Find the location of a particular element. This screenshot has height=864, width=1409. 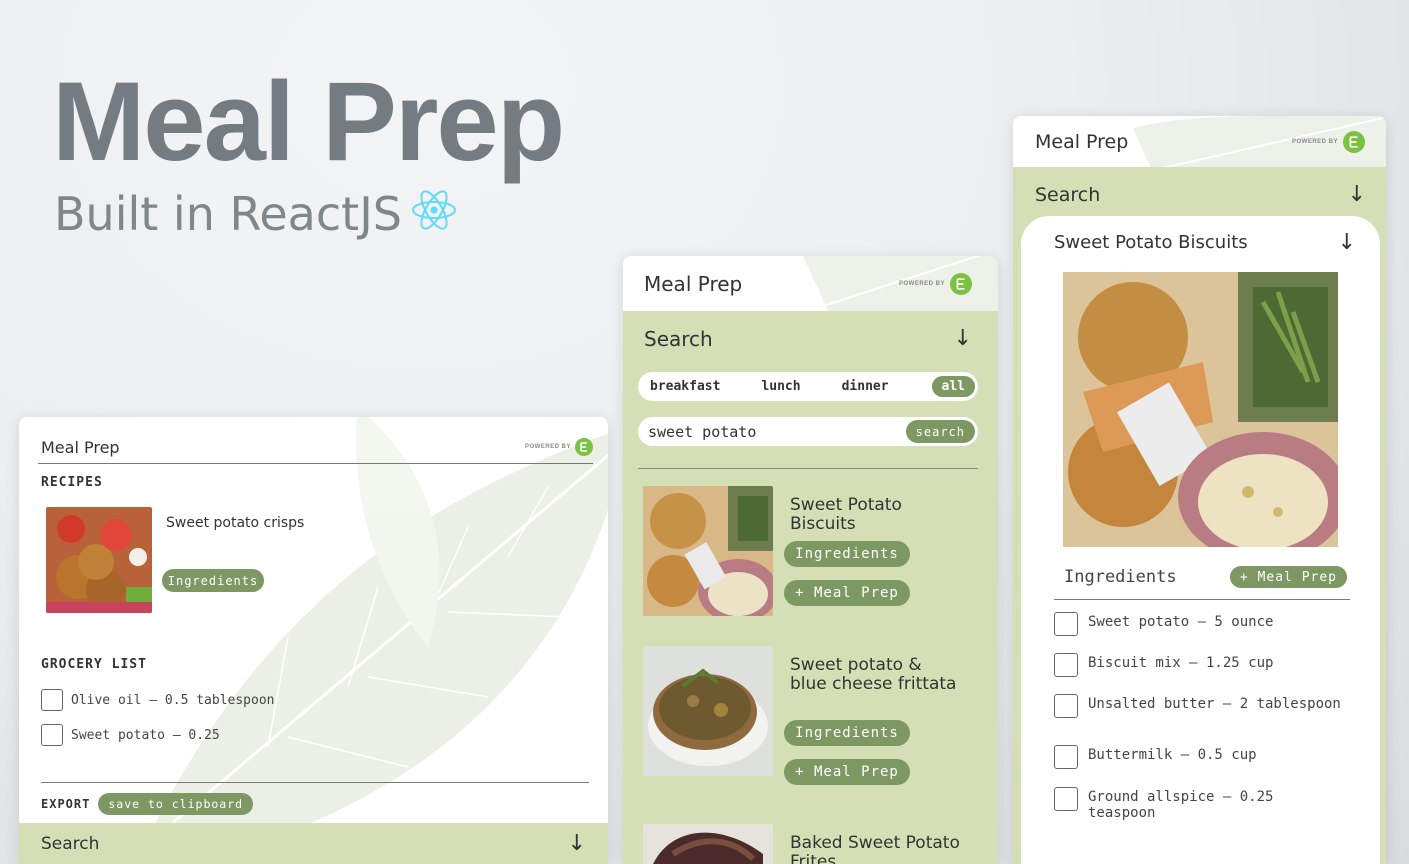

react-icon is located at coordinates (434, 213).